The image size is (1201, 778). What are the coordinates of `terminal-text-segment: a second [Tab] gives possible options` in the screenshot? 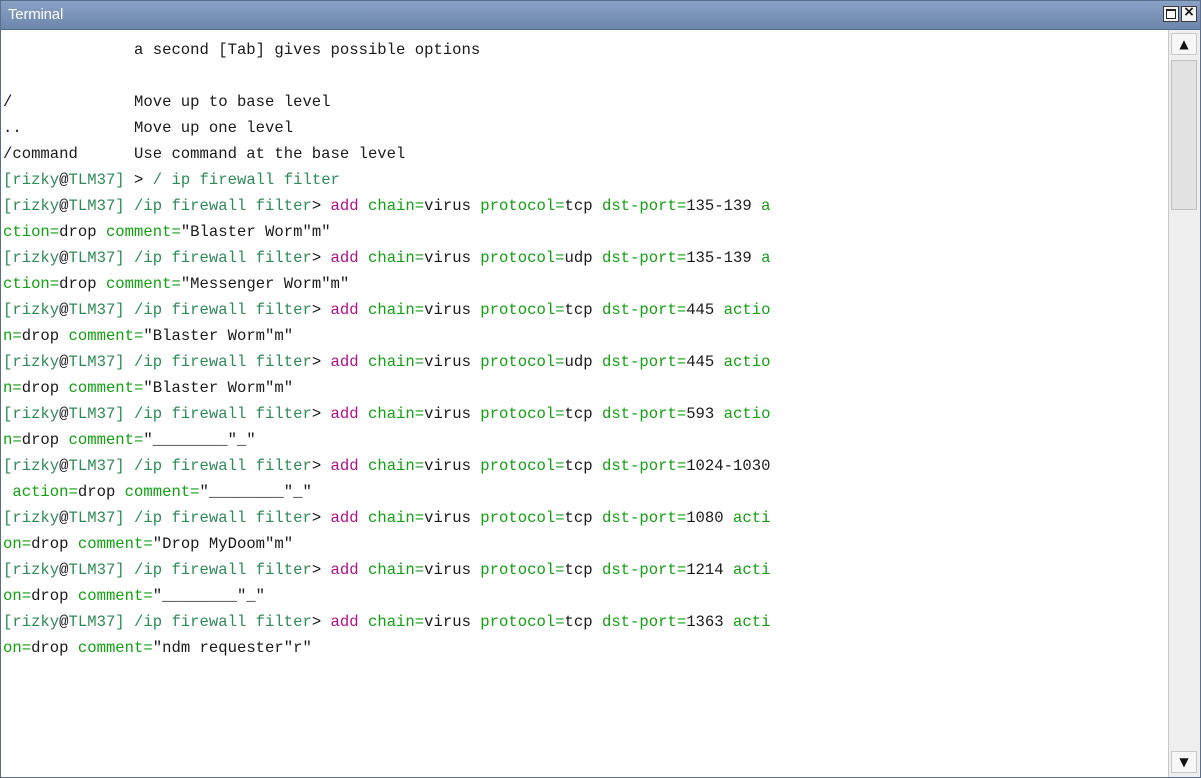 It's located at (242, 50).